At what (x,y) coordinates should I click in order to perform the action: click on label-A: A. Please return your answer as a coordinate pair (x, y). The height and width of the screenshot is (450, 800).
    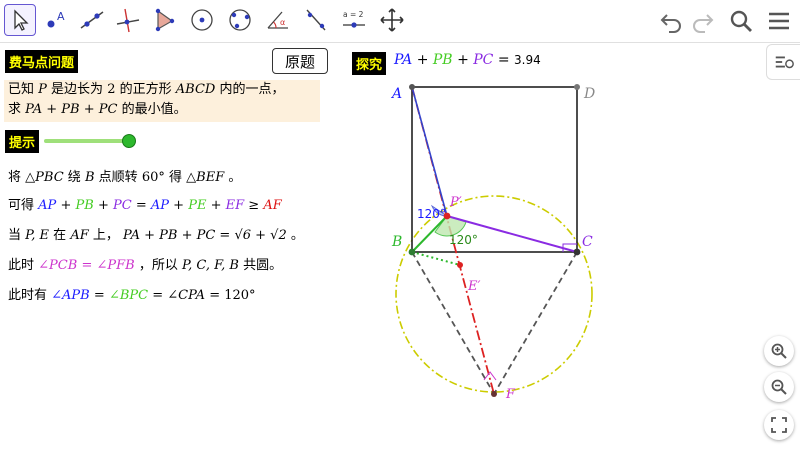
    Looking at the image, I should click on (396, 94).